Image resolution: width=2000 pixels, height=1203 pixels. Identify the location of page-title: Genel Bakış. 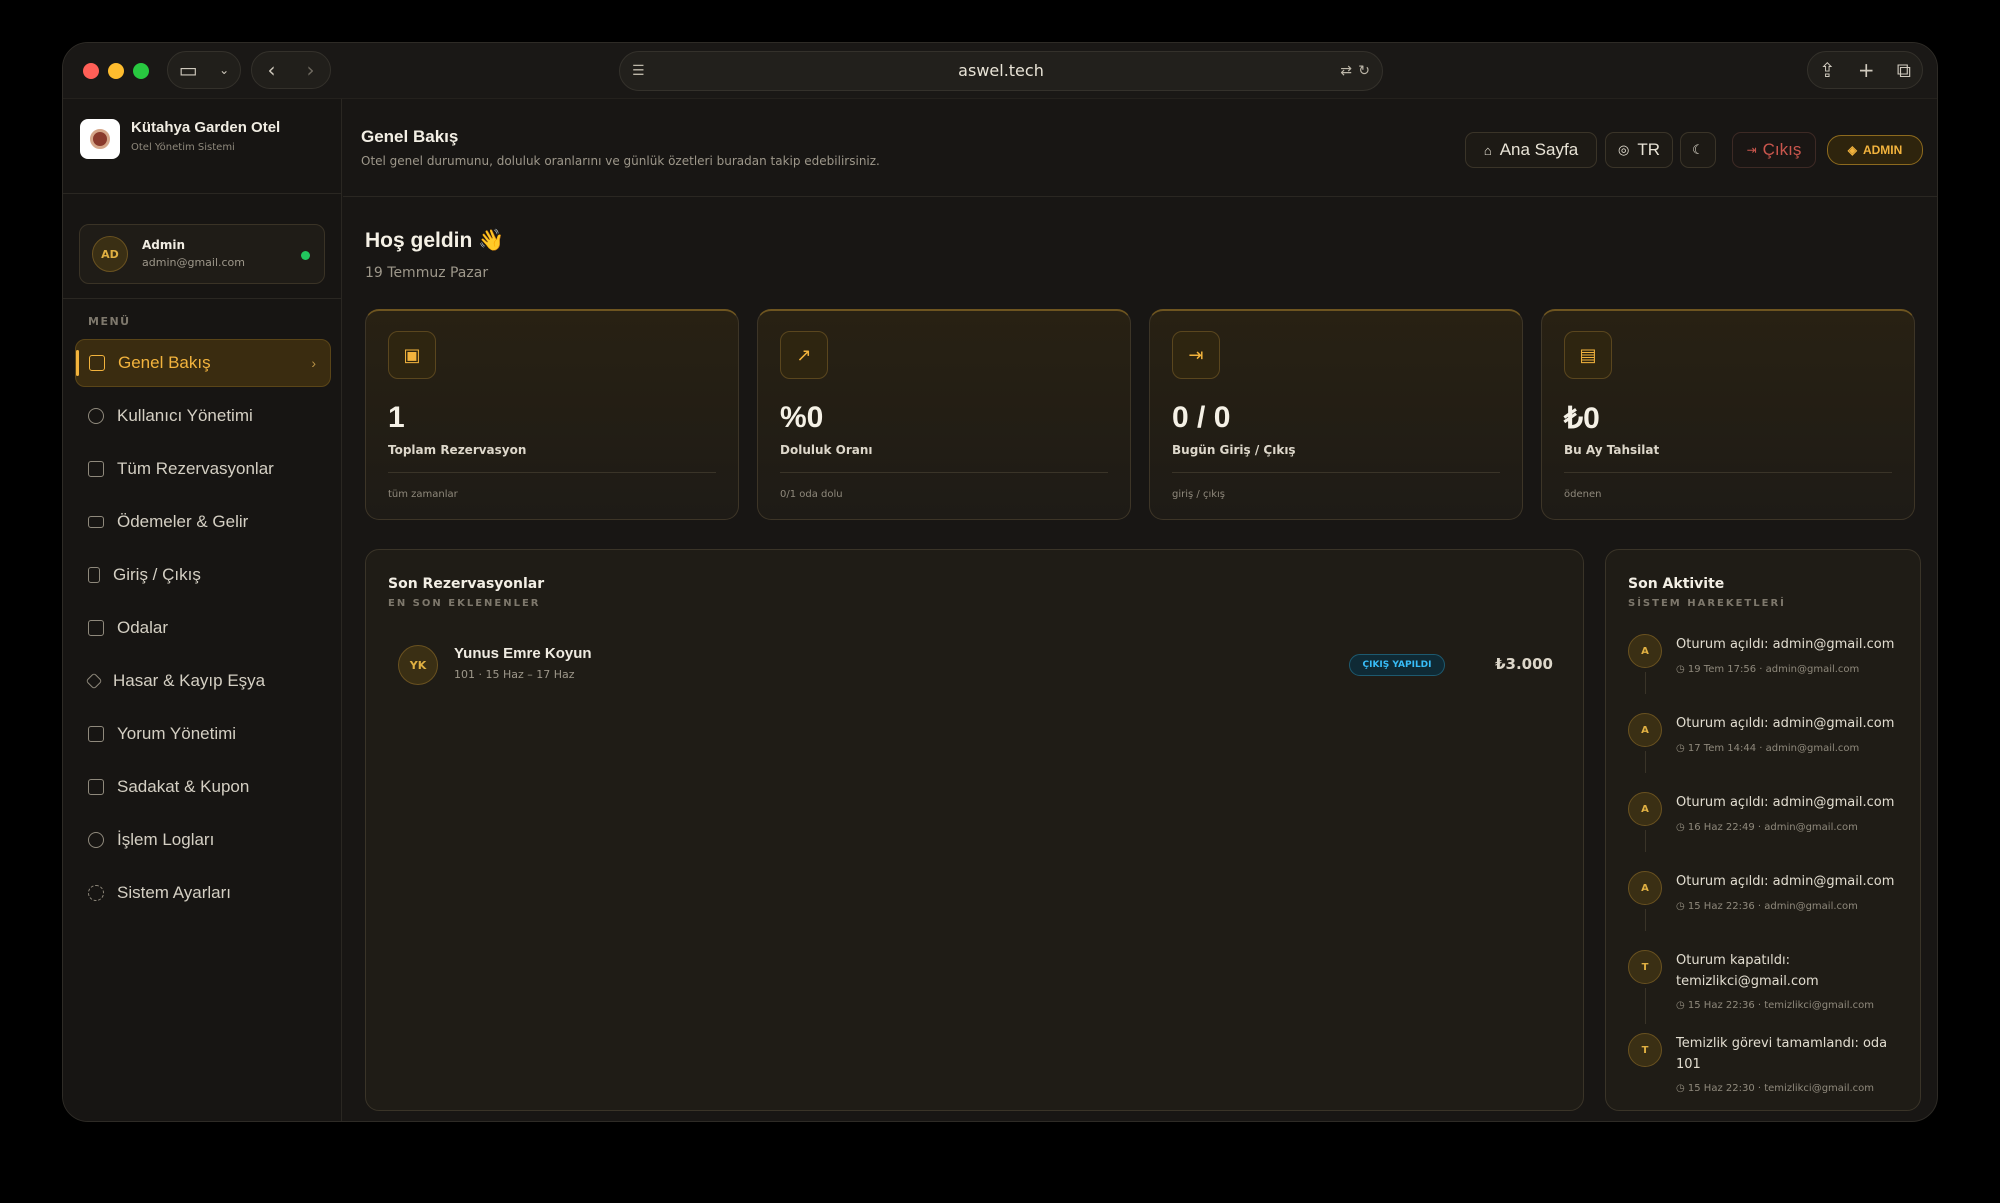
(410, 136).